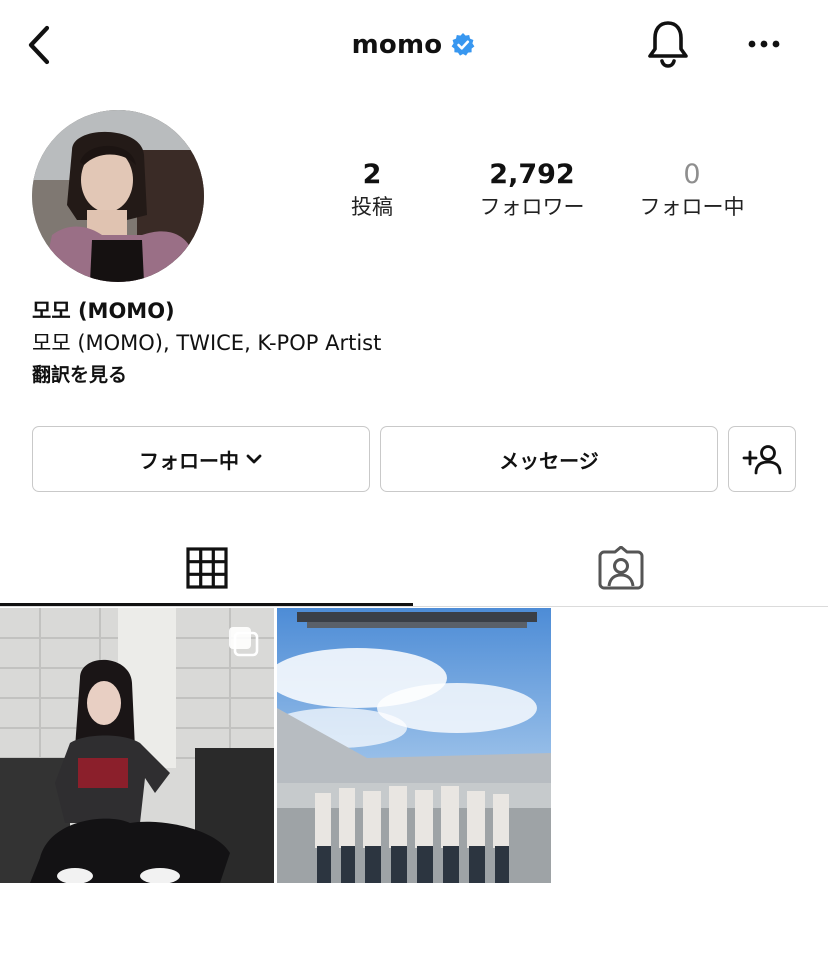  What do you see at coordinates (189, 460) in the screenshot?
I see `following-button-label: フォロー中` at bounding box center [189, 460].